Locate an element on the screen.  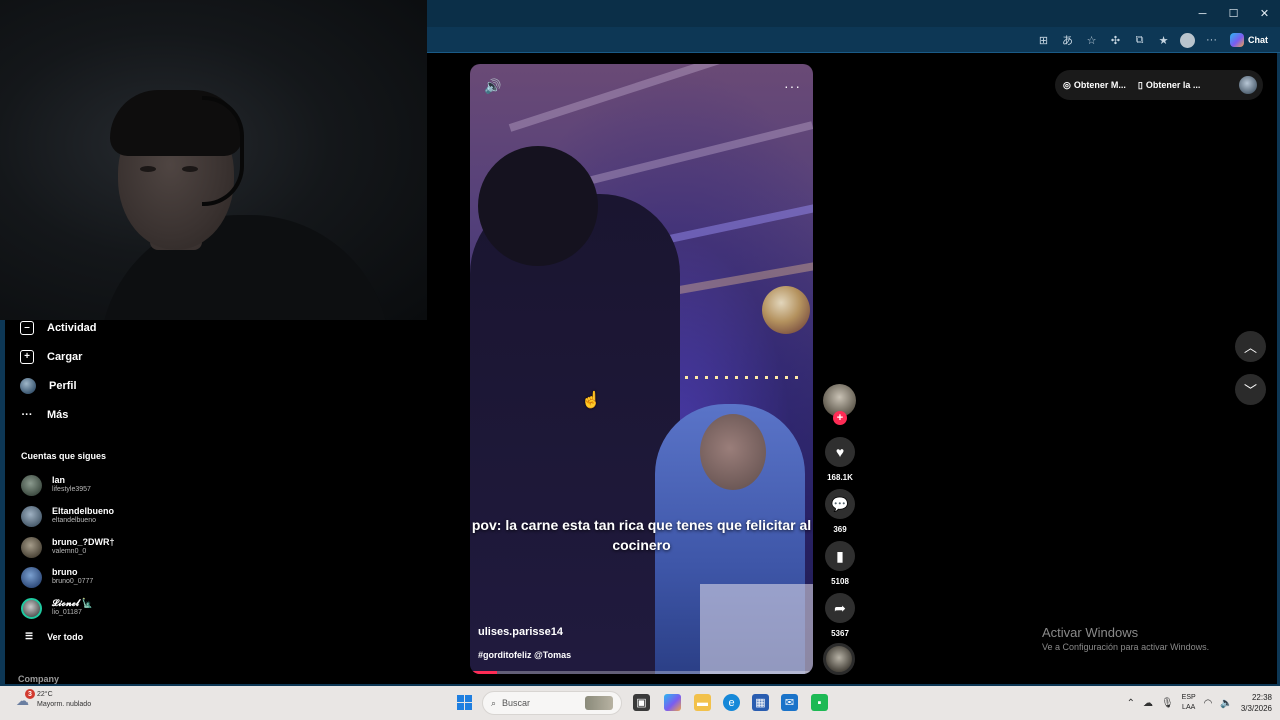
video-progress-bar is located at coordinates (641, 672).